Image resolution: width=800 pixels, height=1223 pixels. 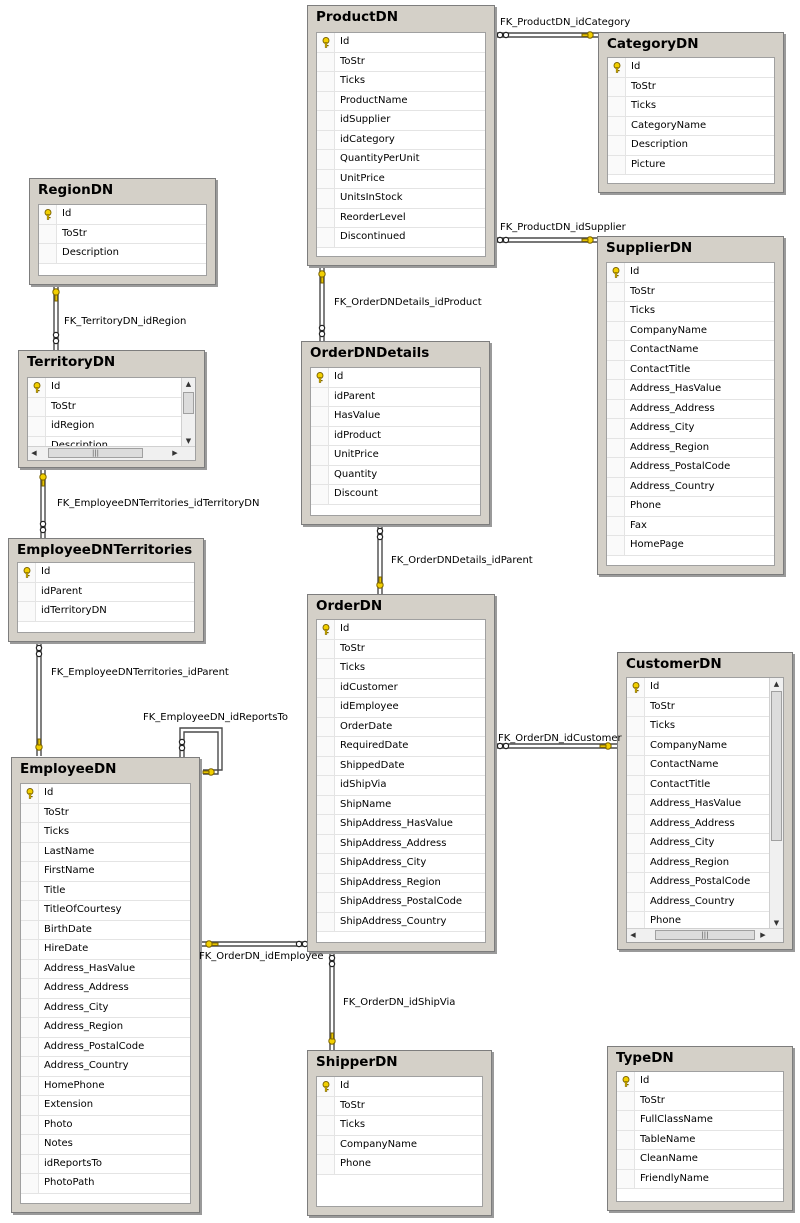 What do you see at coordinates (122, 231) in the screenshot?
I see `table-regiondn: RegionDN Id ToStr Description` at bounding box center [122, 231].